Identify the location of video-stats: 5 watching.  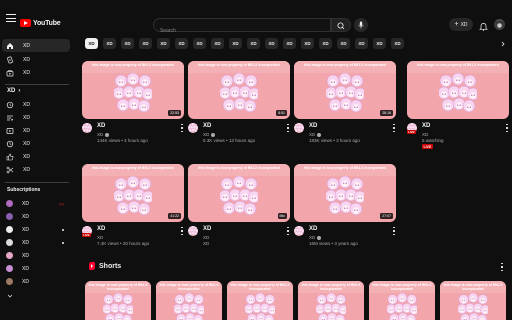
(433, 140).